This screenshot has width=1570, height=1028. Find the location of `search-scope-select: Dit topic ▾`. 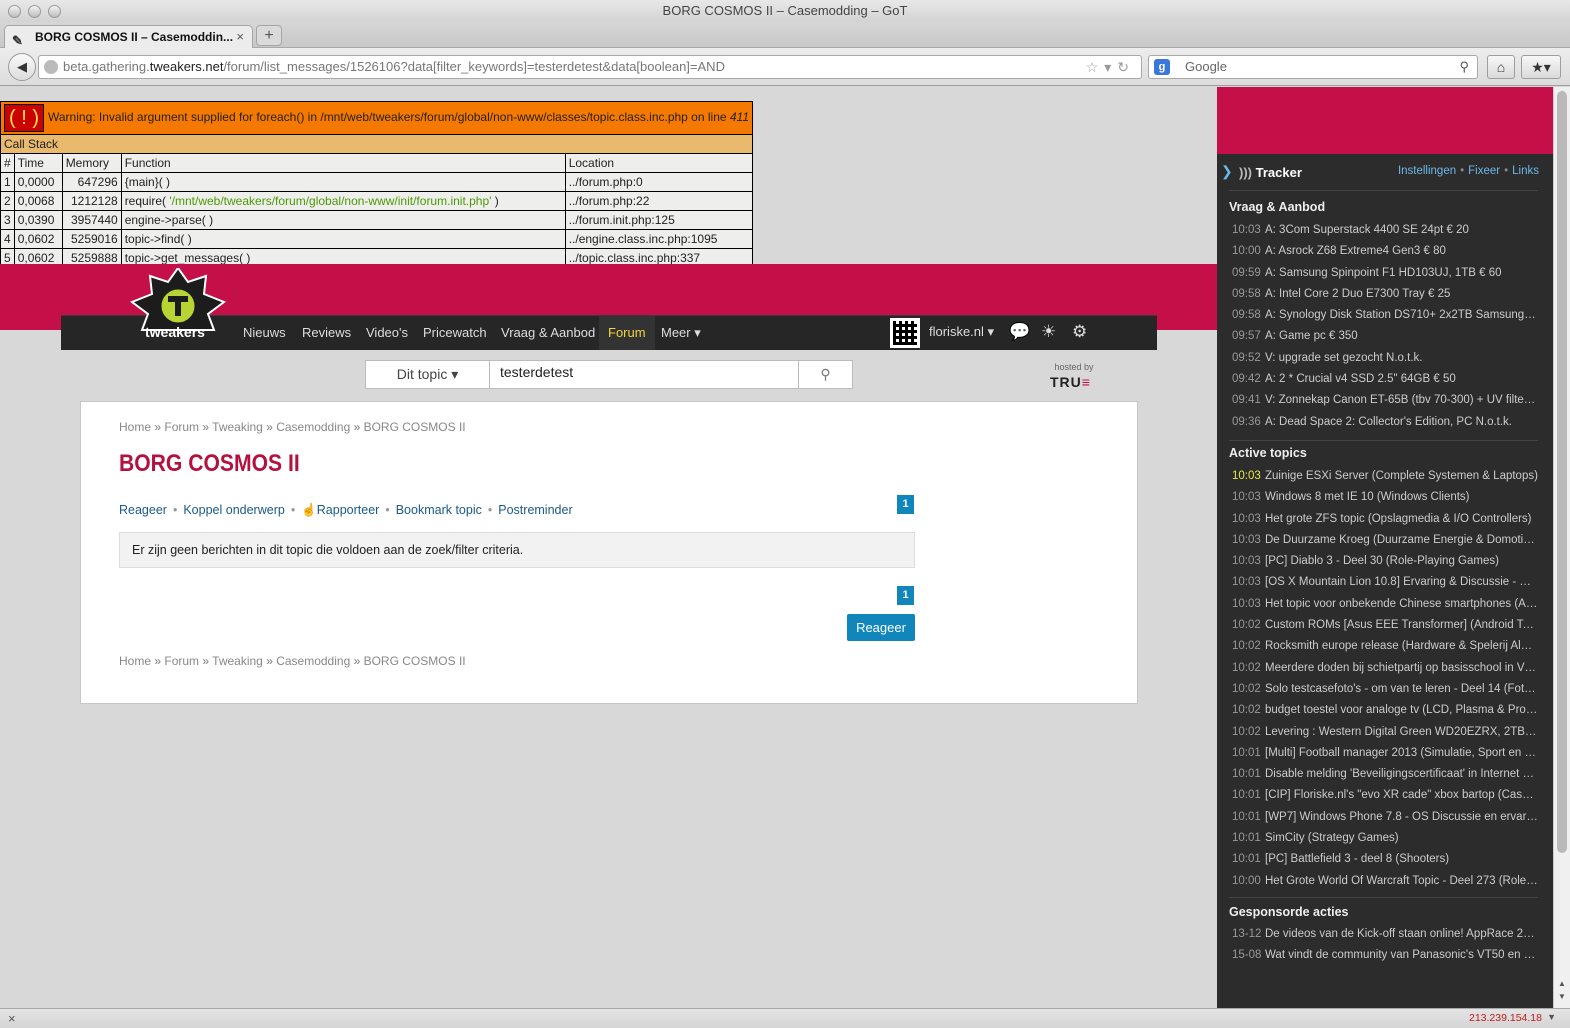

search-scope-select: Dit topic ▾ is located at coordinates (427, 374).